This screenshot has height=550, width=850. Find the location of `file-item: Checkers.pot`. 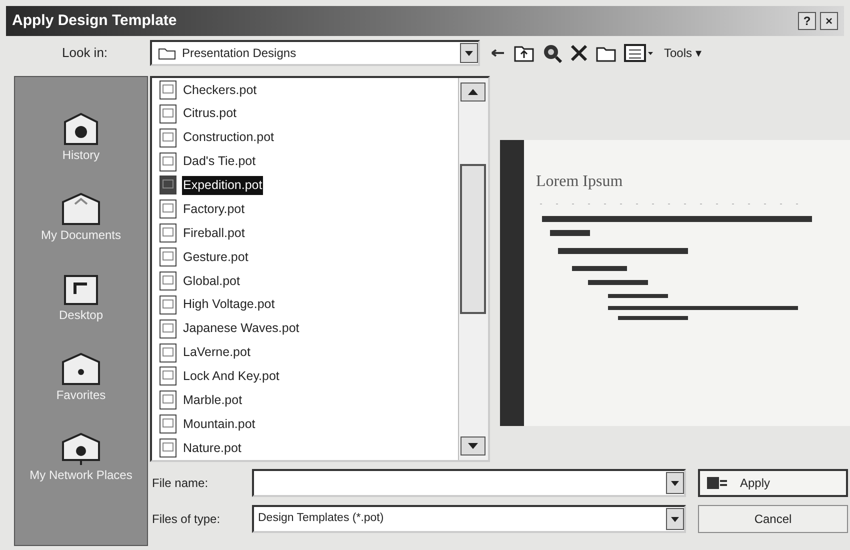

file-item: Checkers.pot is located at coordinates (305, 90).